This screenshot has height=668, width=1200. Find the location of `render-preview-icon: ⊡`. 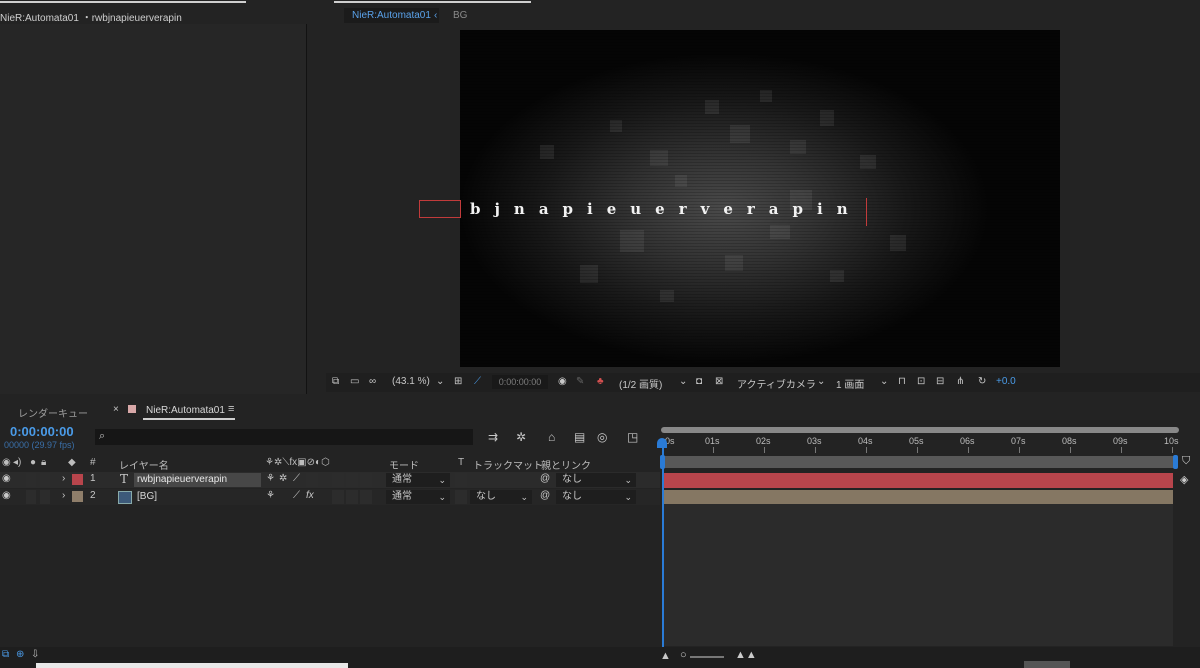

render-preview-icon: ⊡ is located at coordinates (921, 381).